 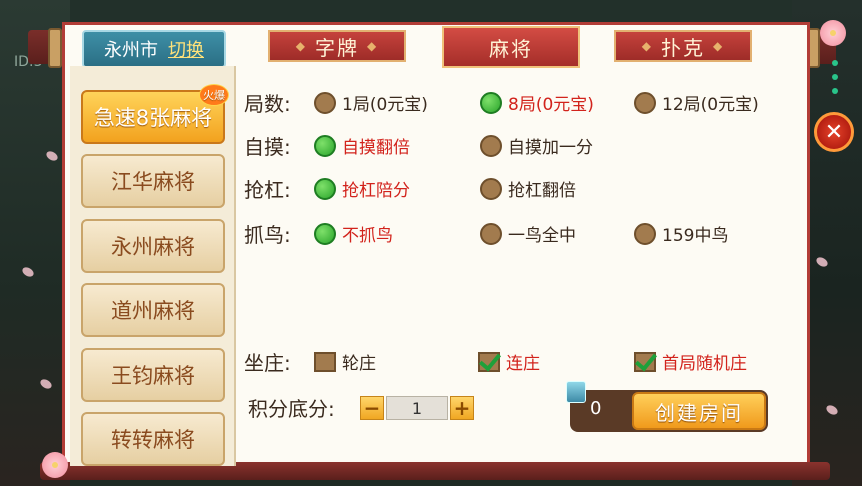 I want to click on option-text: 自摸翻倍, so click(x=376, y=148).